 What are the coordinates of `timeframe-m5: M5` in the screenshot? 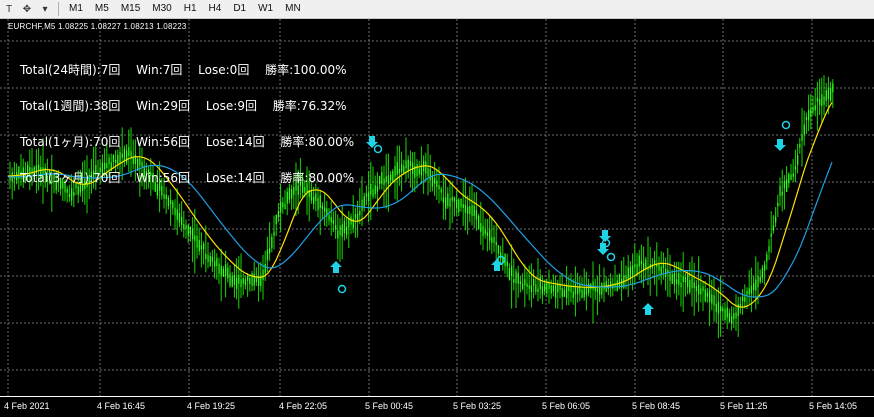 It's located at (102, 9).